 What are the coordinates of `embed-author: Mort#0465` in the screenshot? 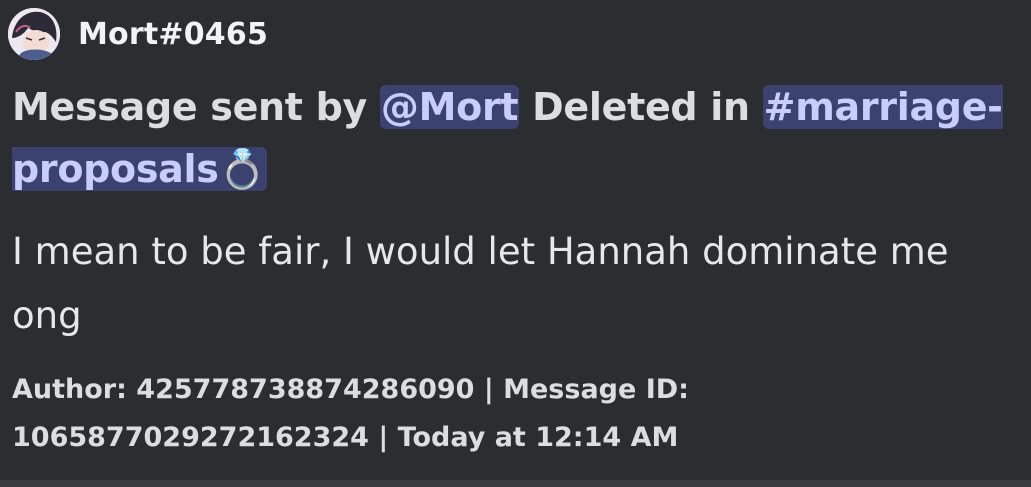 It's located at (138, 34).